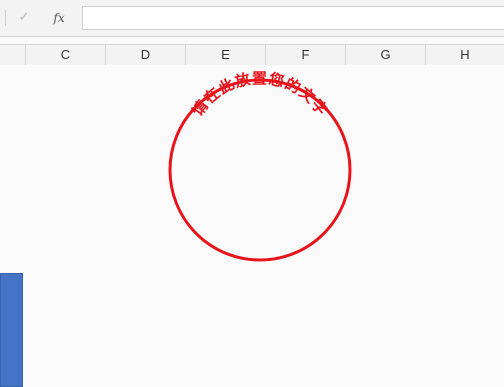 This screenshot has height=387, width=504. What do you see at coordinates (465, 55) in the screenshot?
I see `column-header-h: H` at bounding box center [465, 55].